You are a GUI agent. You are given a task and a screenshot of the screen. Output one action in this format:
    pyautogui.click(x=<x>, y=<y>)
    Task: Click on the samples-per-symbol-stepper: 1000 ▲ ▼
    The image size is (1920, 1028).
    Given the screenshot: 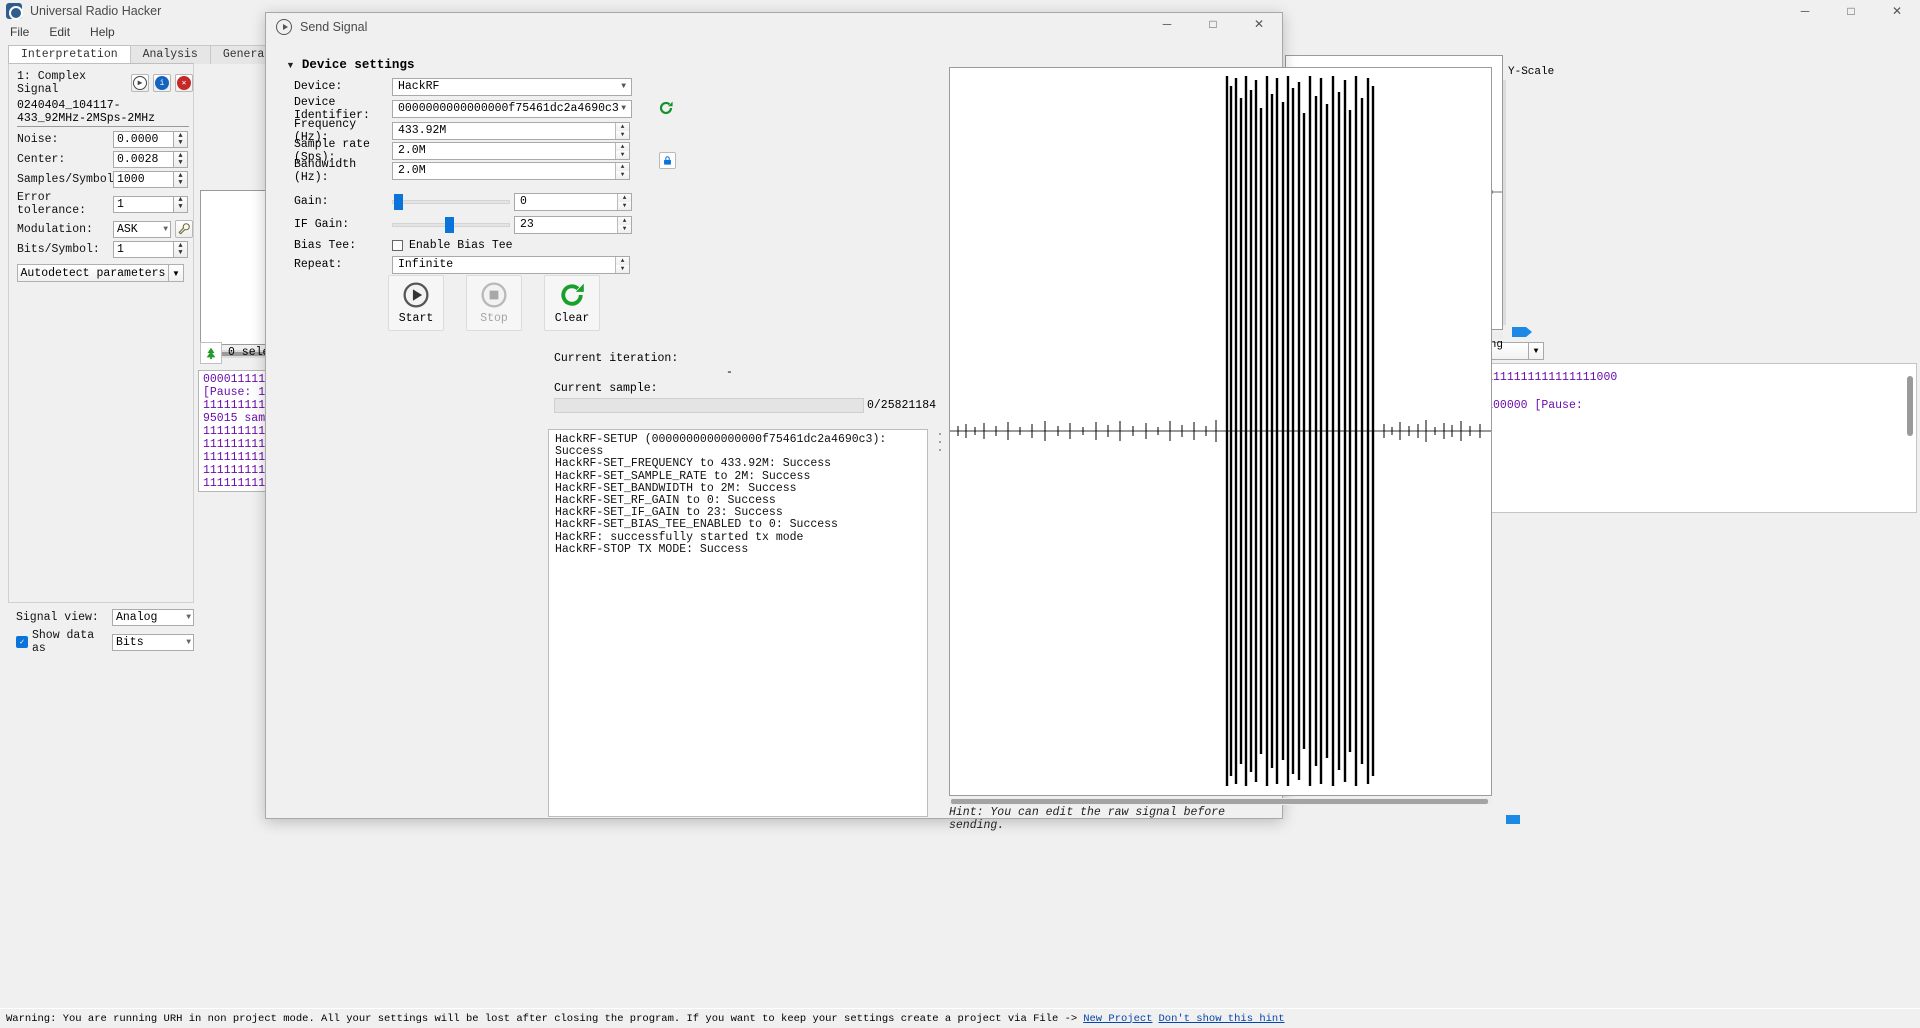 What is the action you would take?
    pyautogui.click(x=150, y=179)
    